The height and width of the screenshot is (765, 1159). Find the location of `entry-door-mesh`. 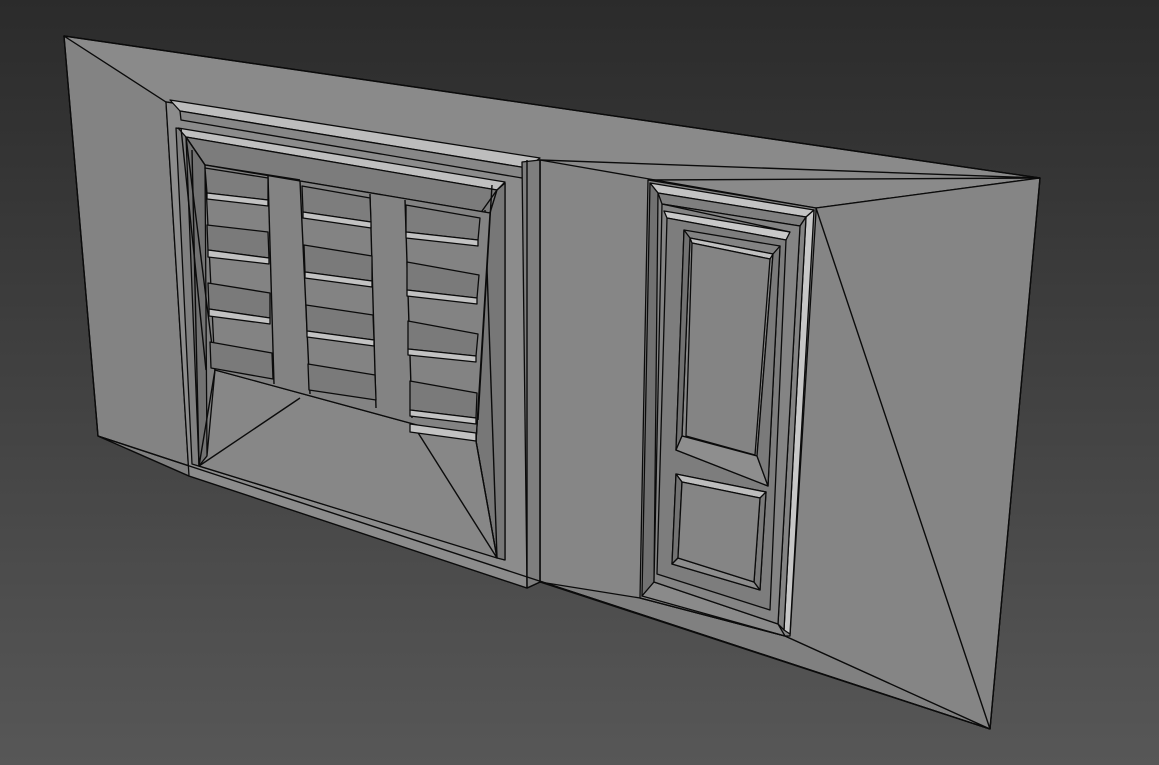

entry-door-mesh is located at coordinates (728, 408).